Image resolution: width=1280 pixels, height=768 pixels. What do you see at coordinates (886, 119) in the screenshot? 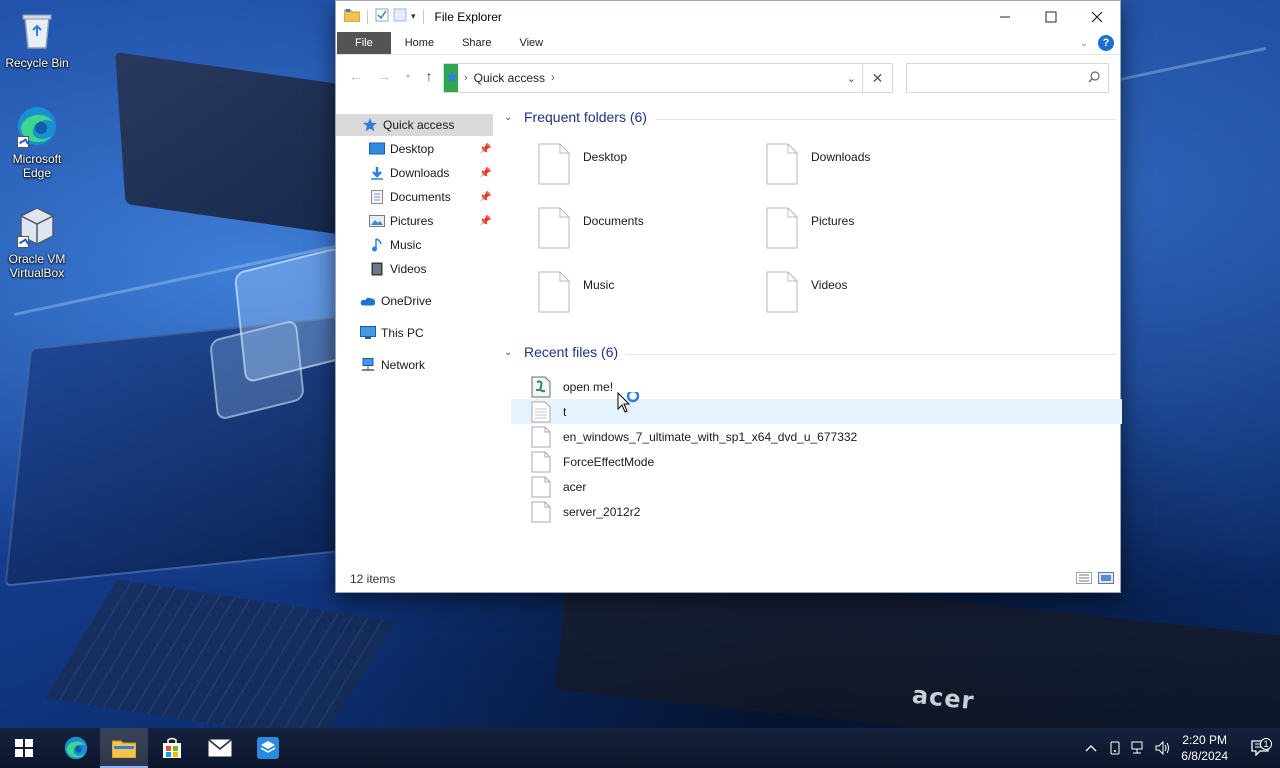
I see `group-divider` at bounding box center [886, 119].